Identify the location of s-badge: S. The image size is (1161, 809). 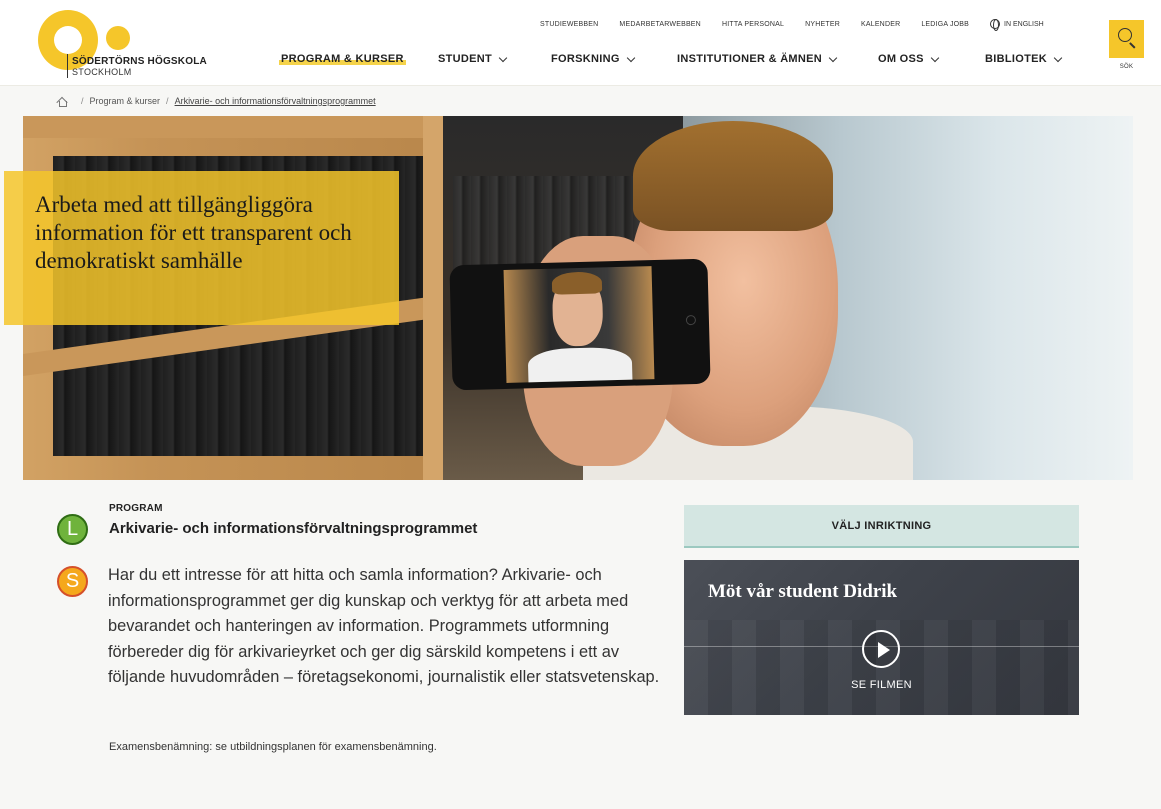
(72, 581).